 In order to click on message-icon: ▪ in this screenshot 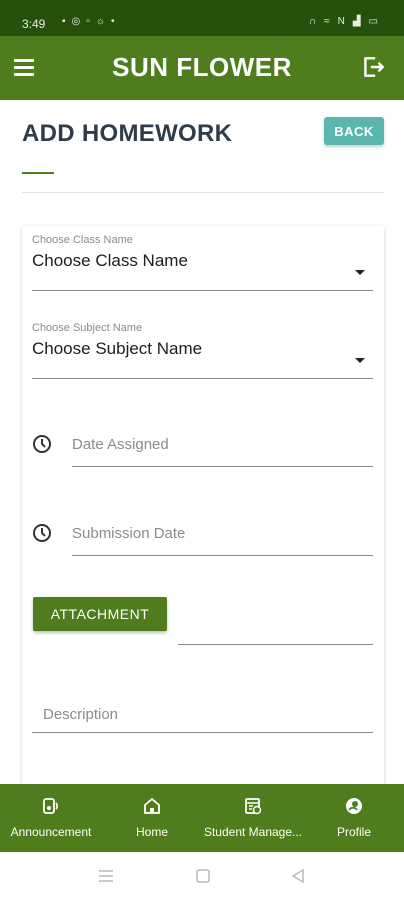, I will do `click(64, 21)`.